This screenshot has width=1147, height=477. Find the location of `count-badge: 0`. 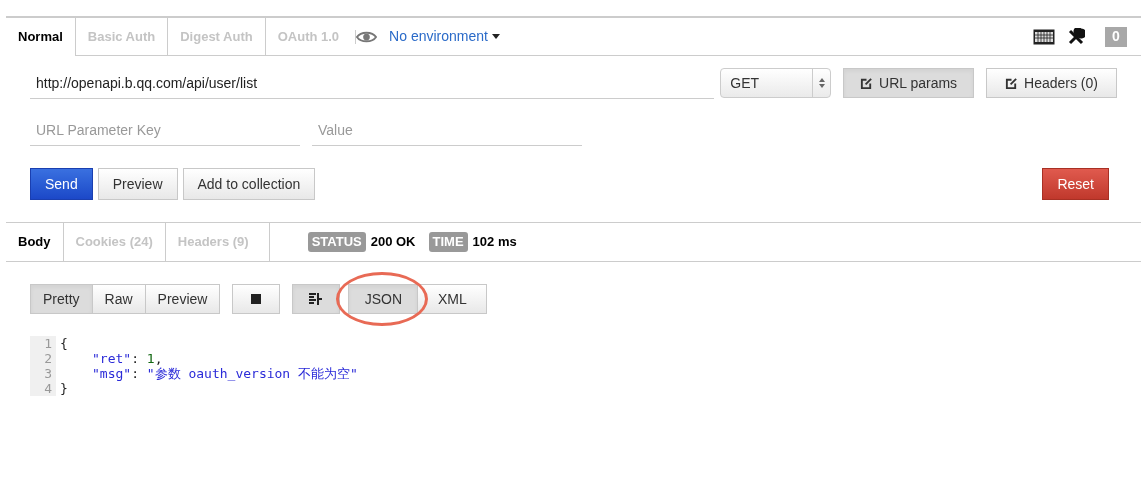

count-badge: 0 is located at coordinates (1116, 36).